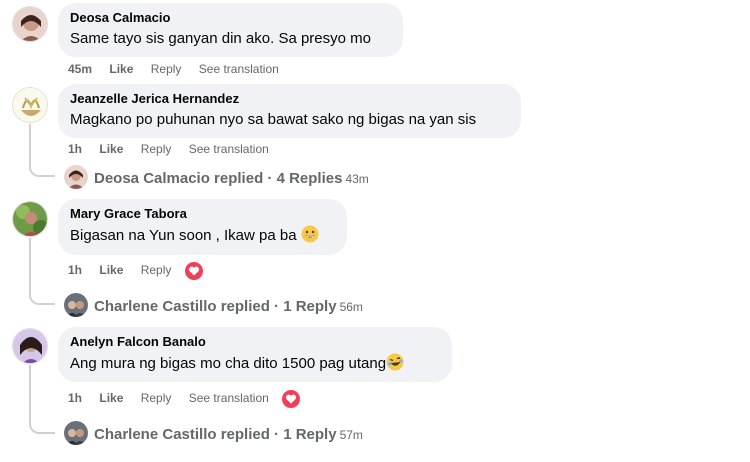 This screenshot has height=462, width=750. I want to click on comment-author: Jeanzelle Jerica Hernandez, so click(289, 99).